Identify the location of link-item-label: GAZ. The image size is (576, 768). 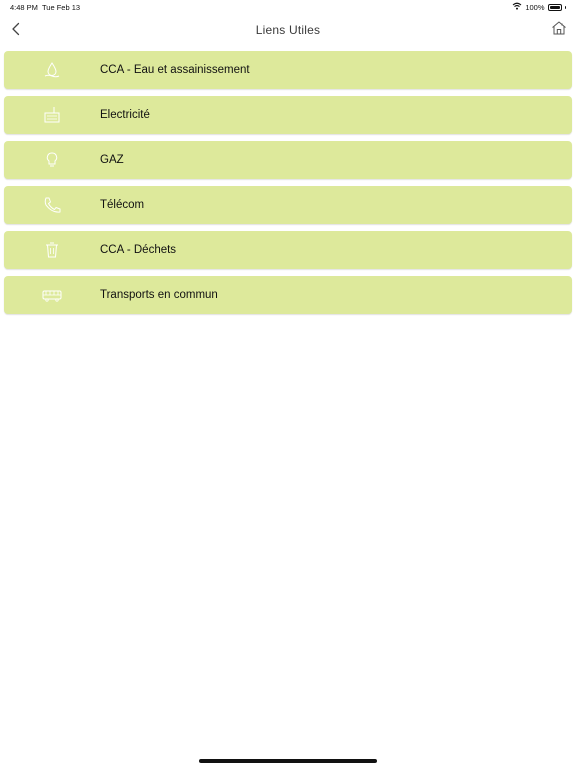
(112, 160).